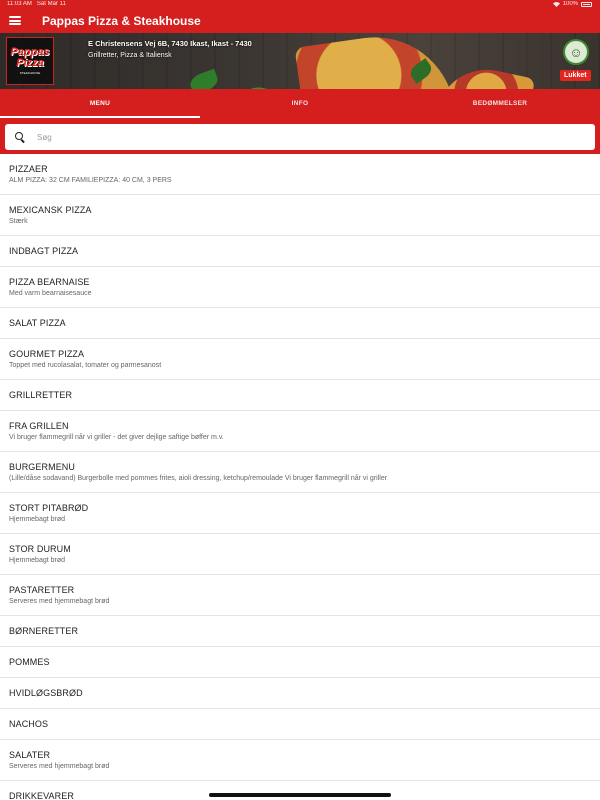  What do you see at coordinates (300, 595) in the screenshot?
I see `list-item: PASTARETTER Serveres med hjemmebagt brød` at bounding box center [300, 595].